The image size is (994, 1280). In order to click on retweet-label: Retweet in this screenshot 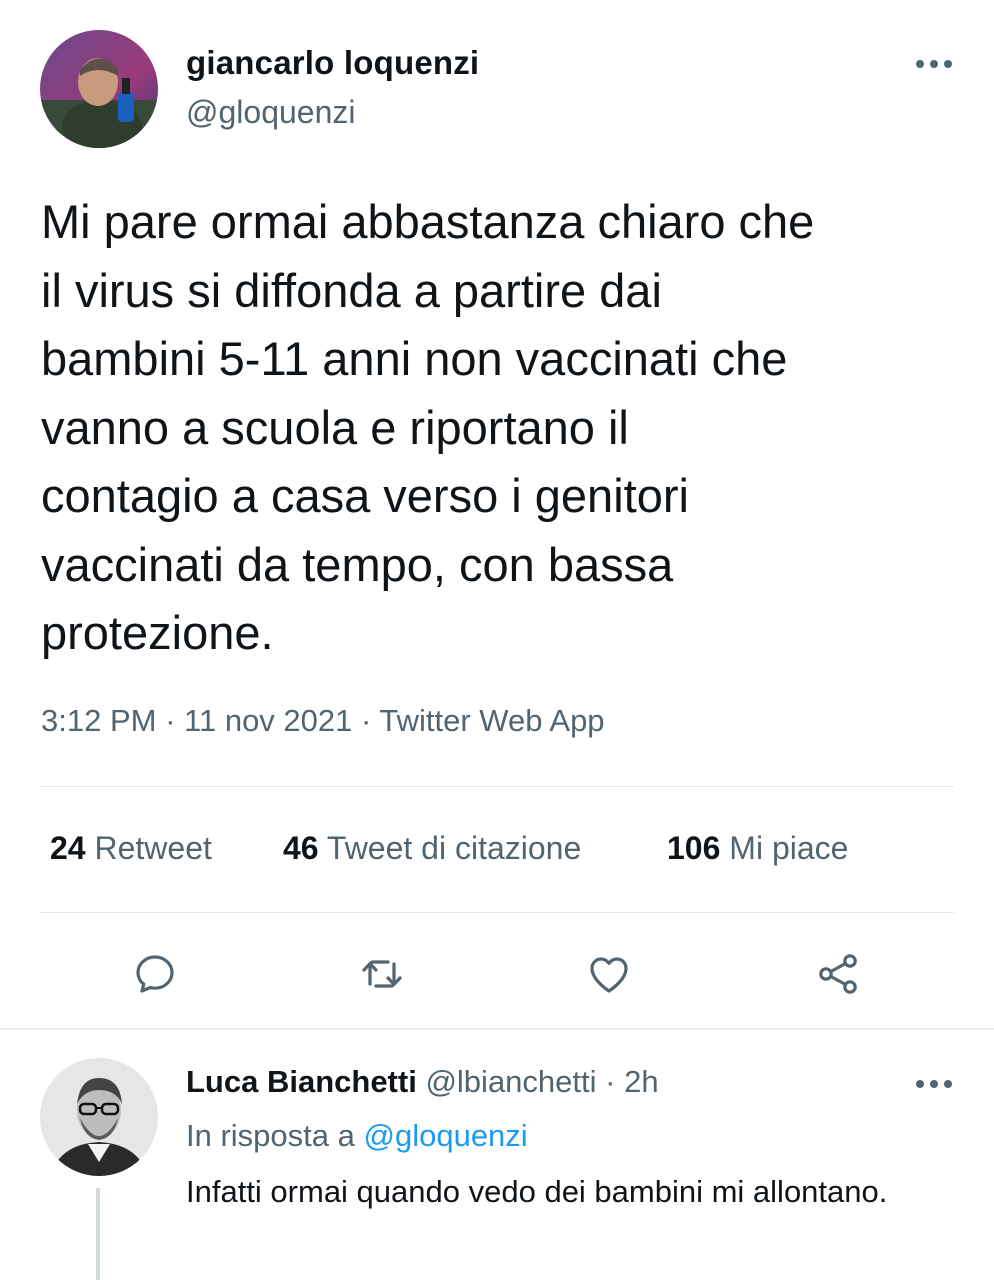, I will do `click(153, 848)`.